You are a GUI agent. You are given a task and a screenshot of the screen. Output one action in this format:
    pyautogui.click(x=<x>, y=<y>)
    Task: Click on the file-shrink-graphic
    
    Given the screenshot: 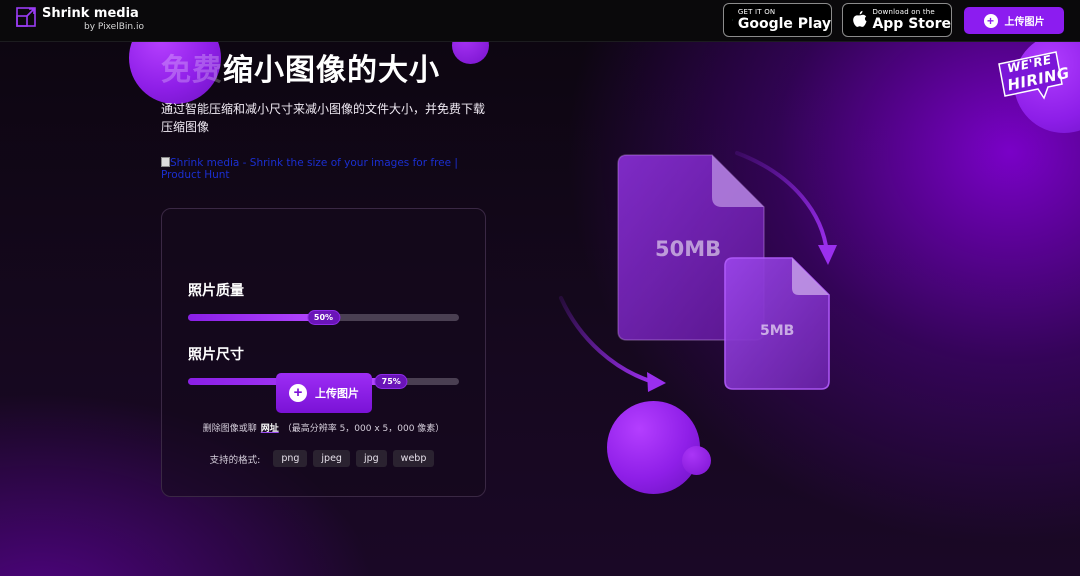 What is the action you would take?
    pyautogui.click(x=698, y=271)
    